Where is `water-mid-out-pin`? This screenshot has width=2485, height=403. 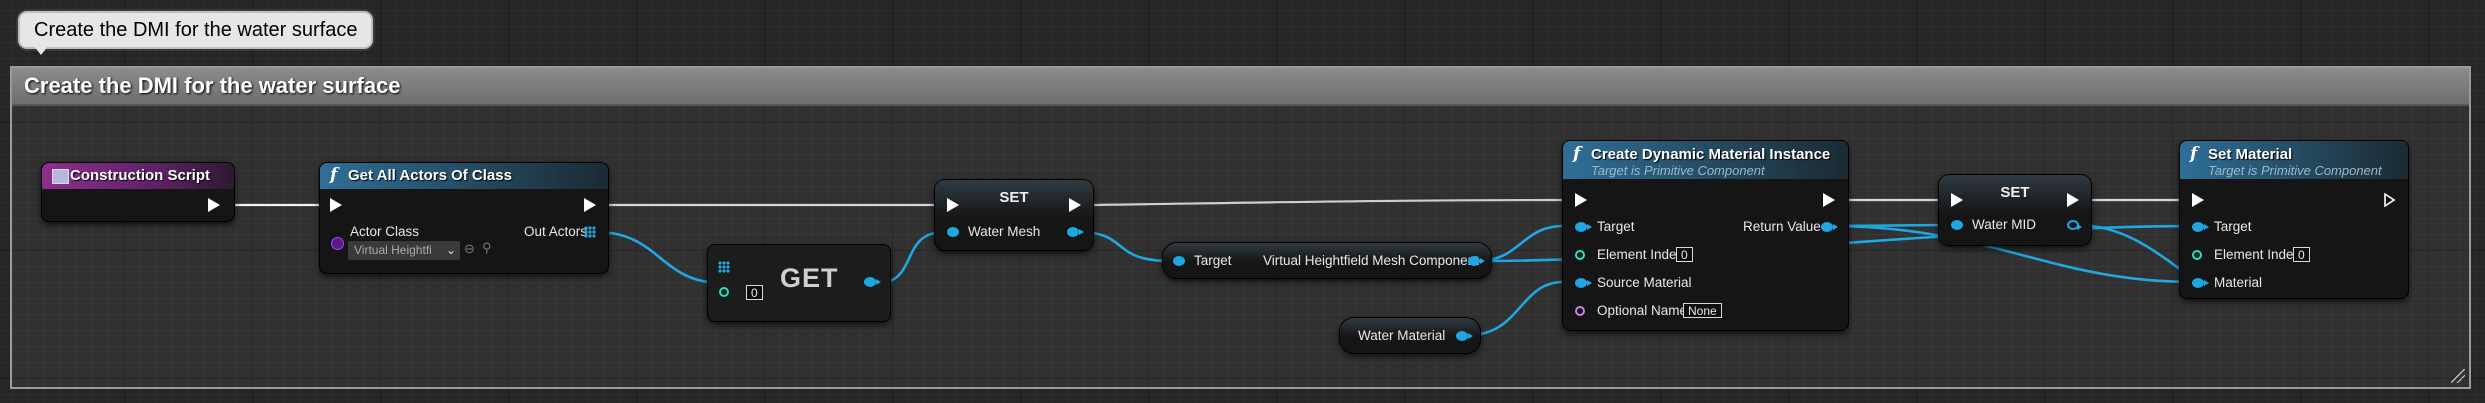
water-mid-out-pin is located at coordinates (2074, 225).